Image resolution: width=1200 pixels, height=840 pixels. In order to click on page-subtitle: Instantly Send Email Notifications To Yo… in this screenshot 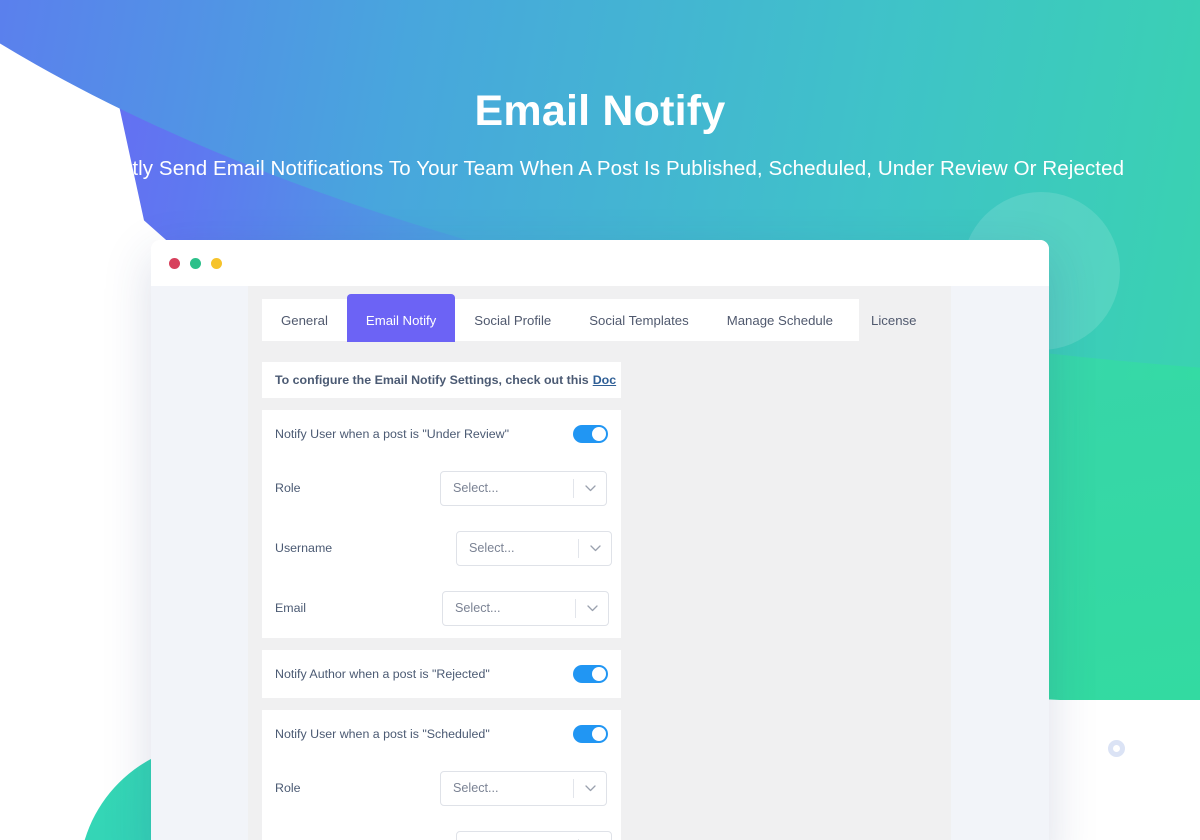, I will do `click(600, 169)`.